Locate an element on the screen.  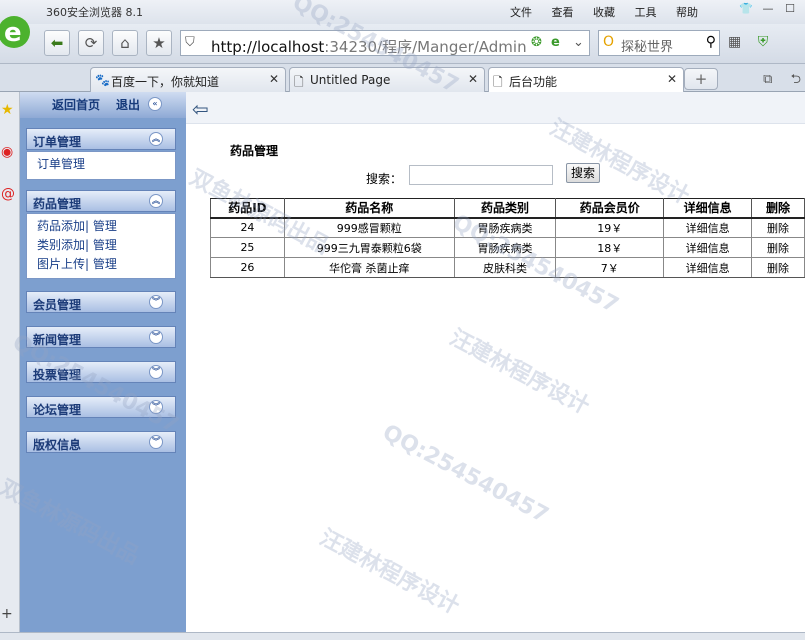
home-link: 返回首页 is located at coordinates (76, 104).